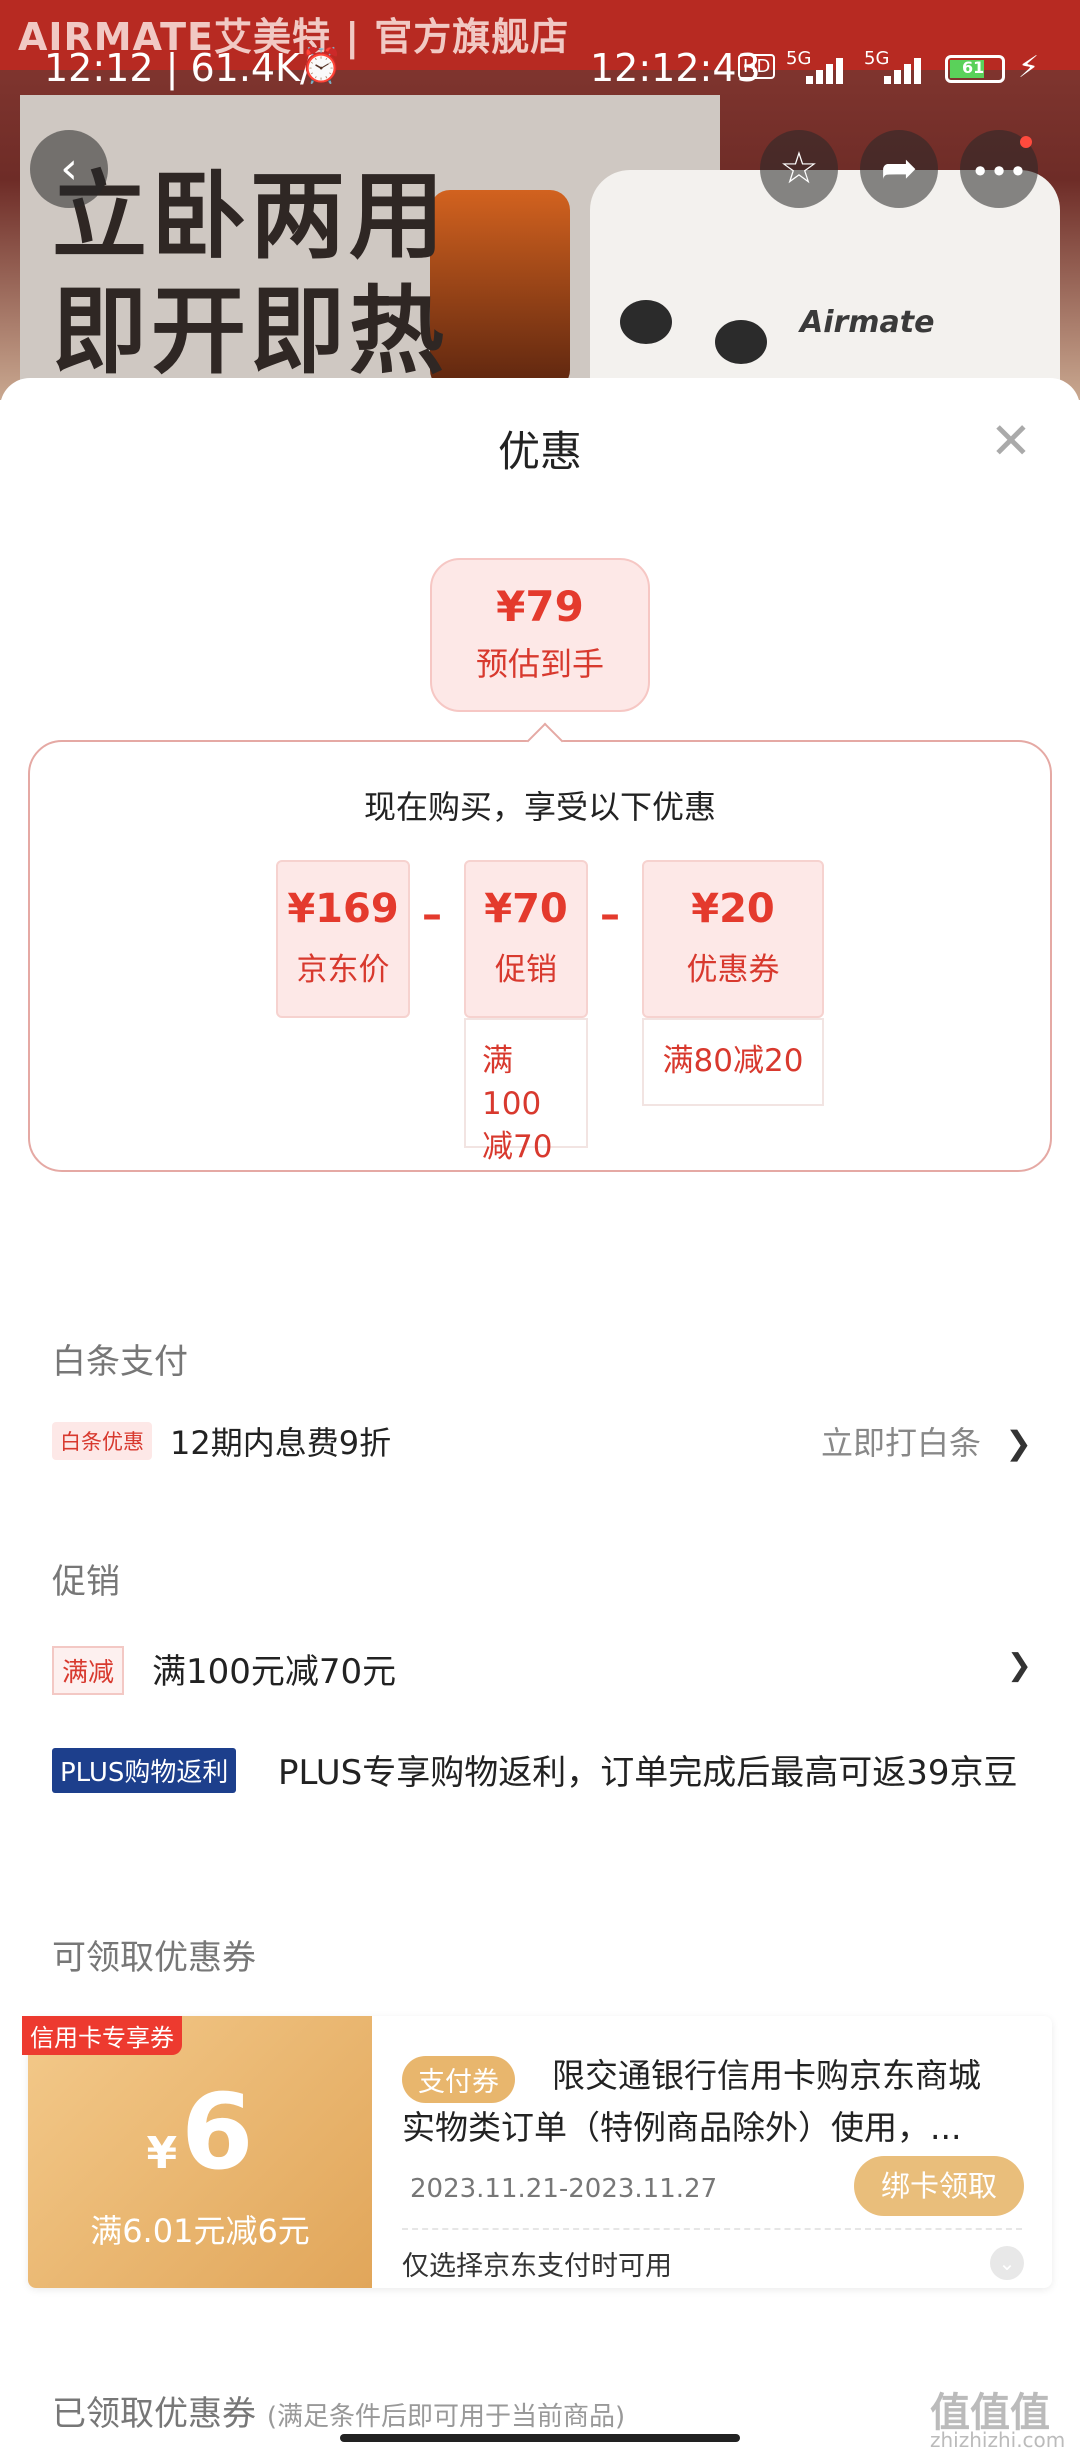  I want to click on estimated-label: 预估到手, so click(539, 664).